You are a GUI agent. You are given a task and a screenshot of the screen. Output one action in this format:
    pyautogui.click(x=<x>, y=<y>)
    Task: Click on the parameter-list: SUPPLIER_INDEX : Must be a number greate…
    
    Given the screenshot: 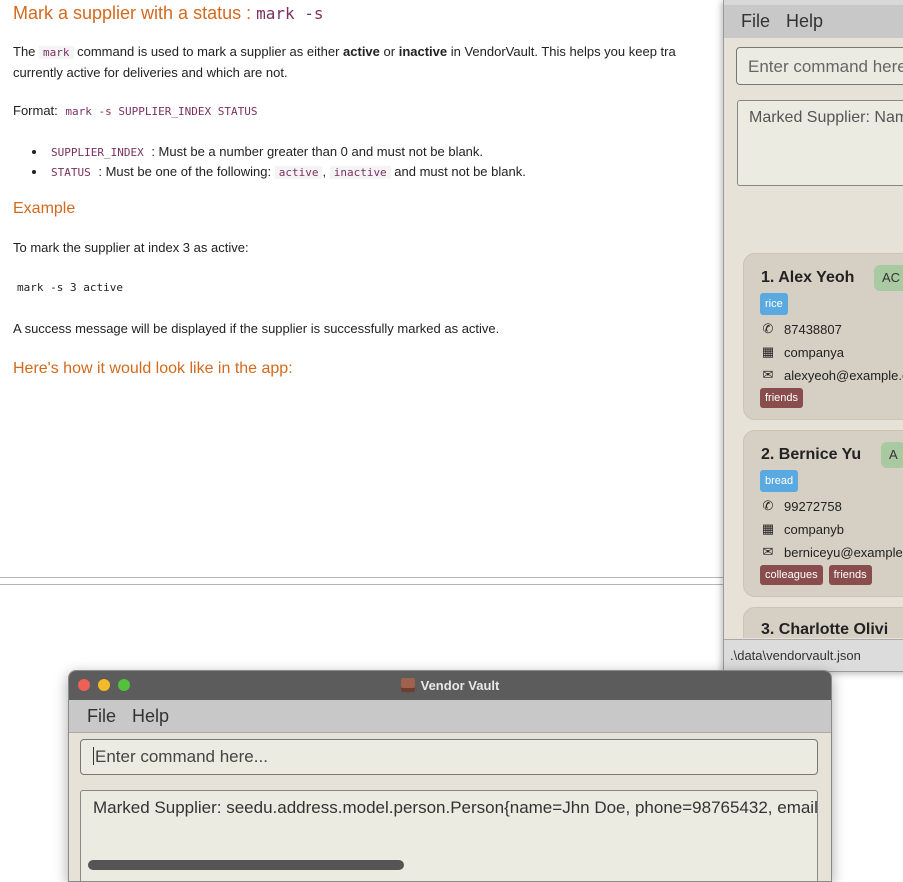 What is the action you would take?
    pyautogui.click(x=387, y=162)
    